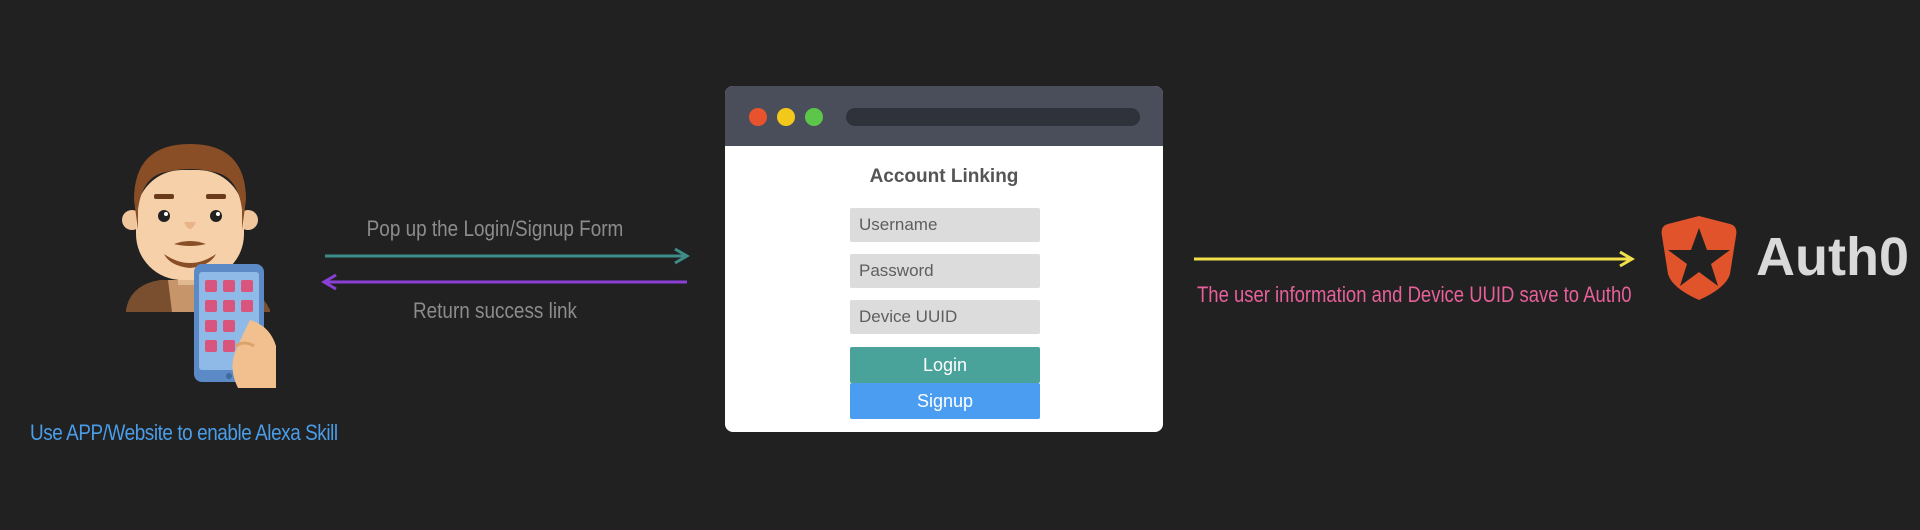  I want to click on save-arrow, so click(1414, 259).